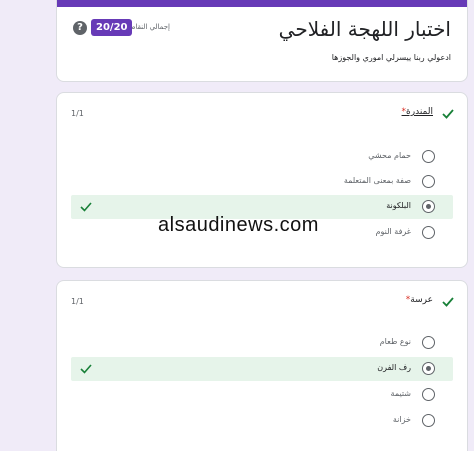 Image resolution: width=474 pixels, height=451 pixels. What do you see at coordinates (262, 343) in the screenshot?
I see `option-row: نوع طعام` at bounding box center [262, 343].